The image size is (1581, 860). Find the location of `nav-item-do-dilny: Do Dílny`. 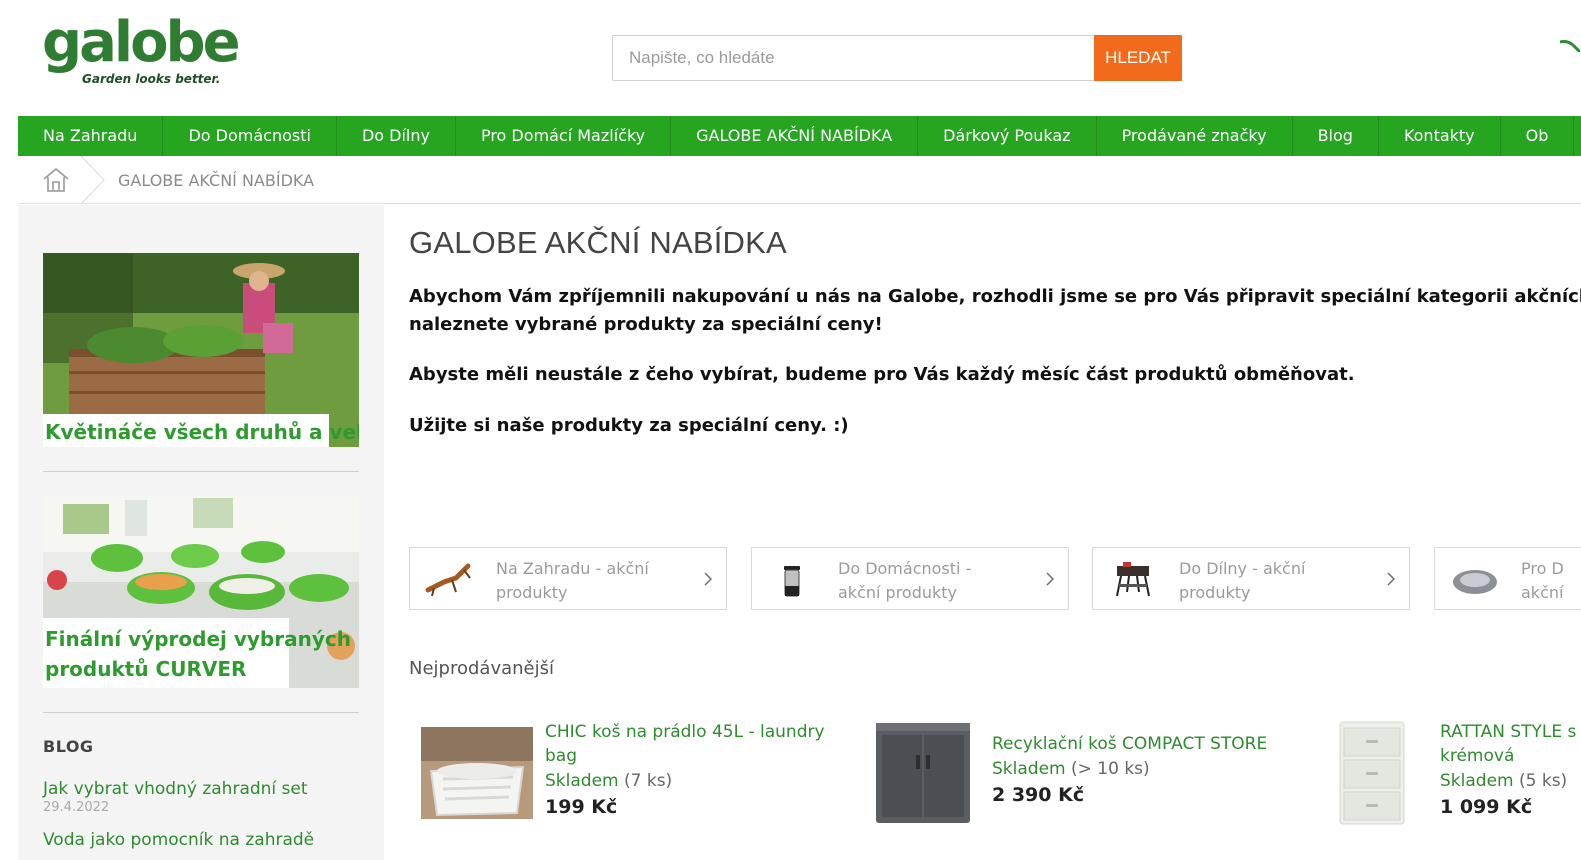

nav-item-do-dilny: Do Dílny is located at coordinates (396, 136).